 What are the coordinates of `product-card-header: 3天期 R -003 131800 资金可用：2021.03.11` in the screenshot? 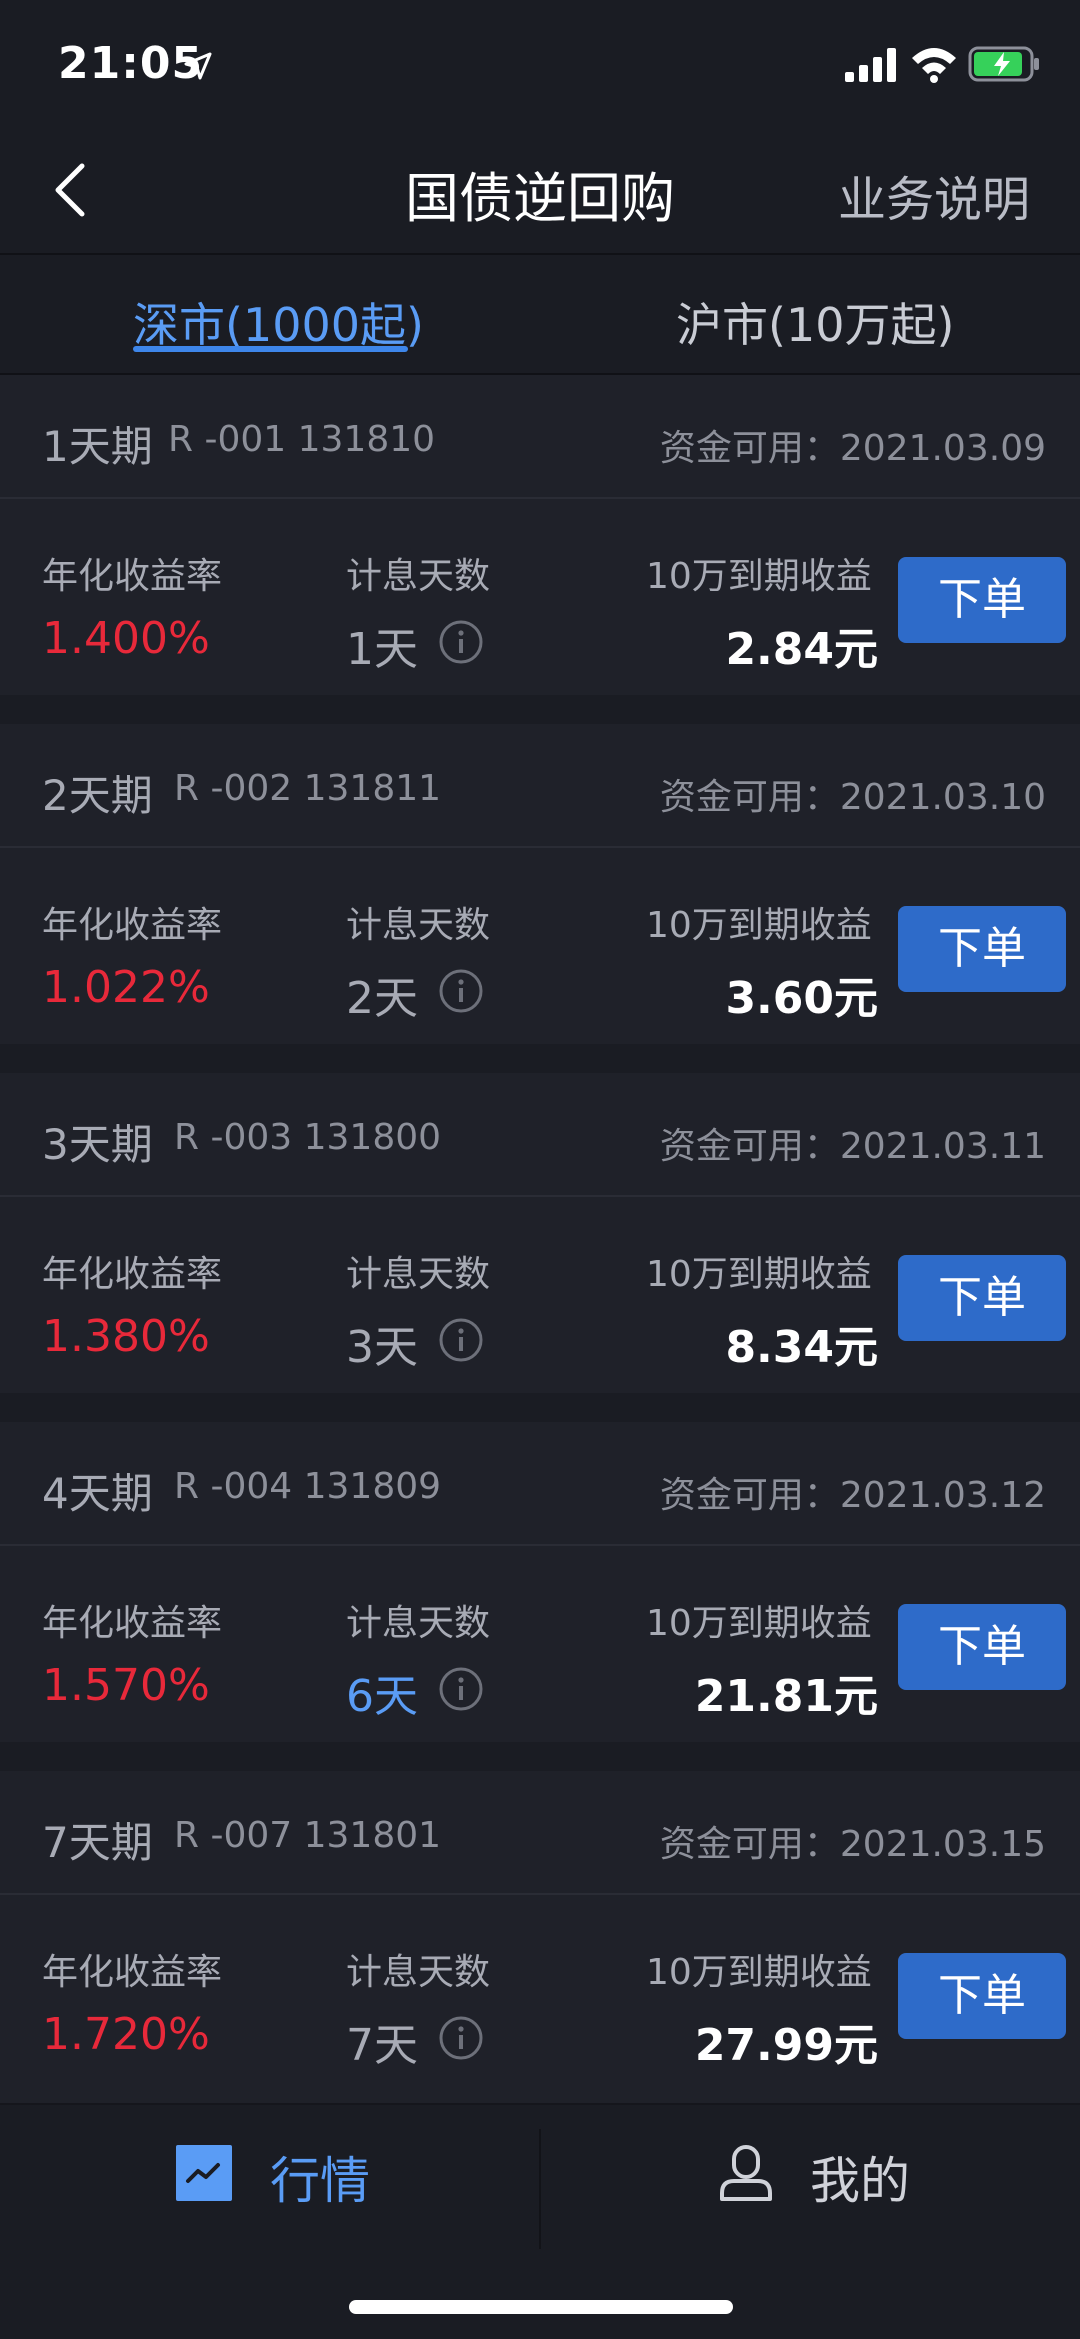 It's located at (540, 1135).